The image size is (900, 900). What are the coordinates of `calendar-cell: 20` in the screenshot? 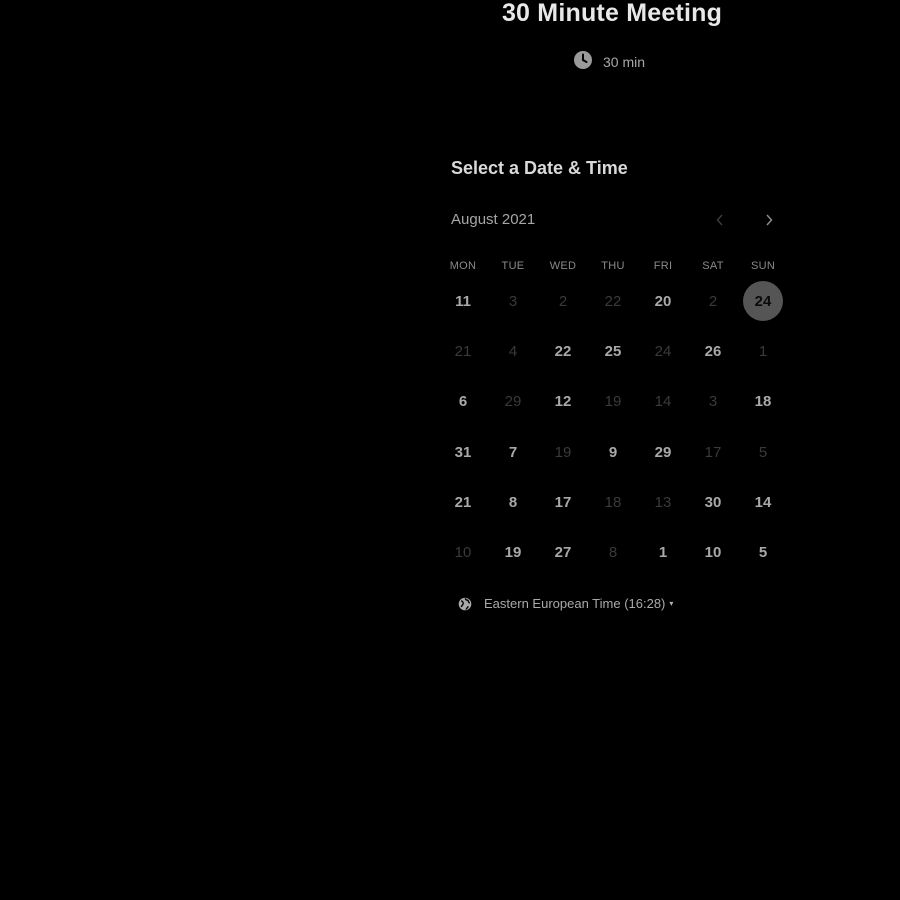 It's located at (663, 301).